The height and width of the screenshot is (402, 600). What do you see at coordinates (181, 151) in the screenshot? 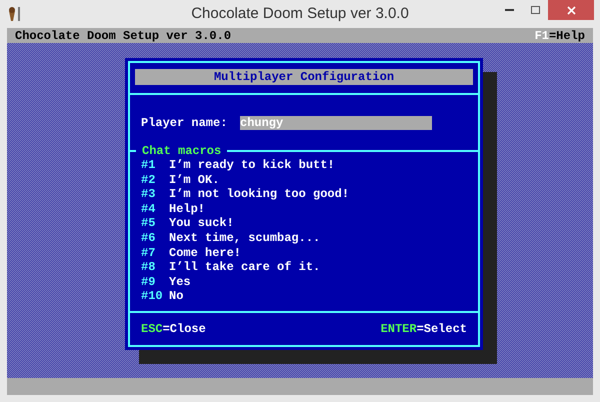
I see `section-title: Chat macros` at bounding box center [181, 151].